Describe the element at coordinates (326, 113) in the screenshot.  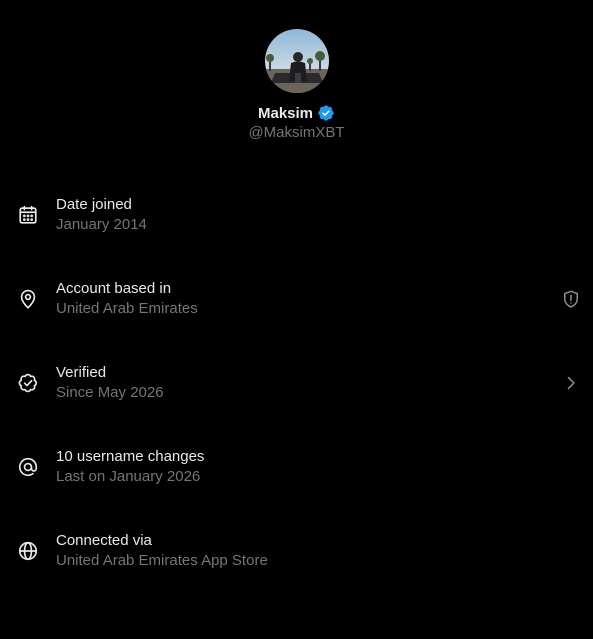
I see `verified-badge-icon` at that location.